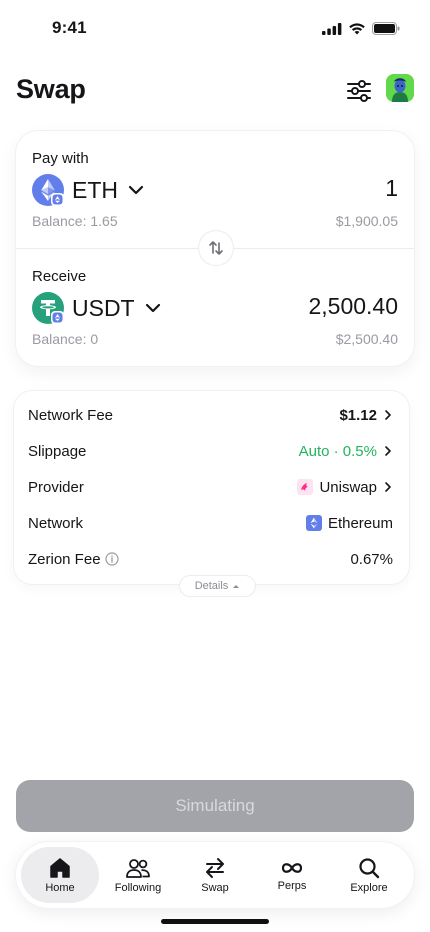  I want to click on receive-token-selector: USDT, so click(97, 308).